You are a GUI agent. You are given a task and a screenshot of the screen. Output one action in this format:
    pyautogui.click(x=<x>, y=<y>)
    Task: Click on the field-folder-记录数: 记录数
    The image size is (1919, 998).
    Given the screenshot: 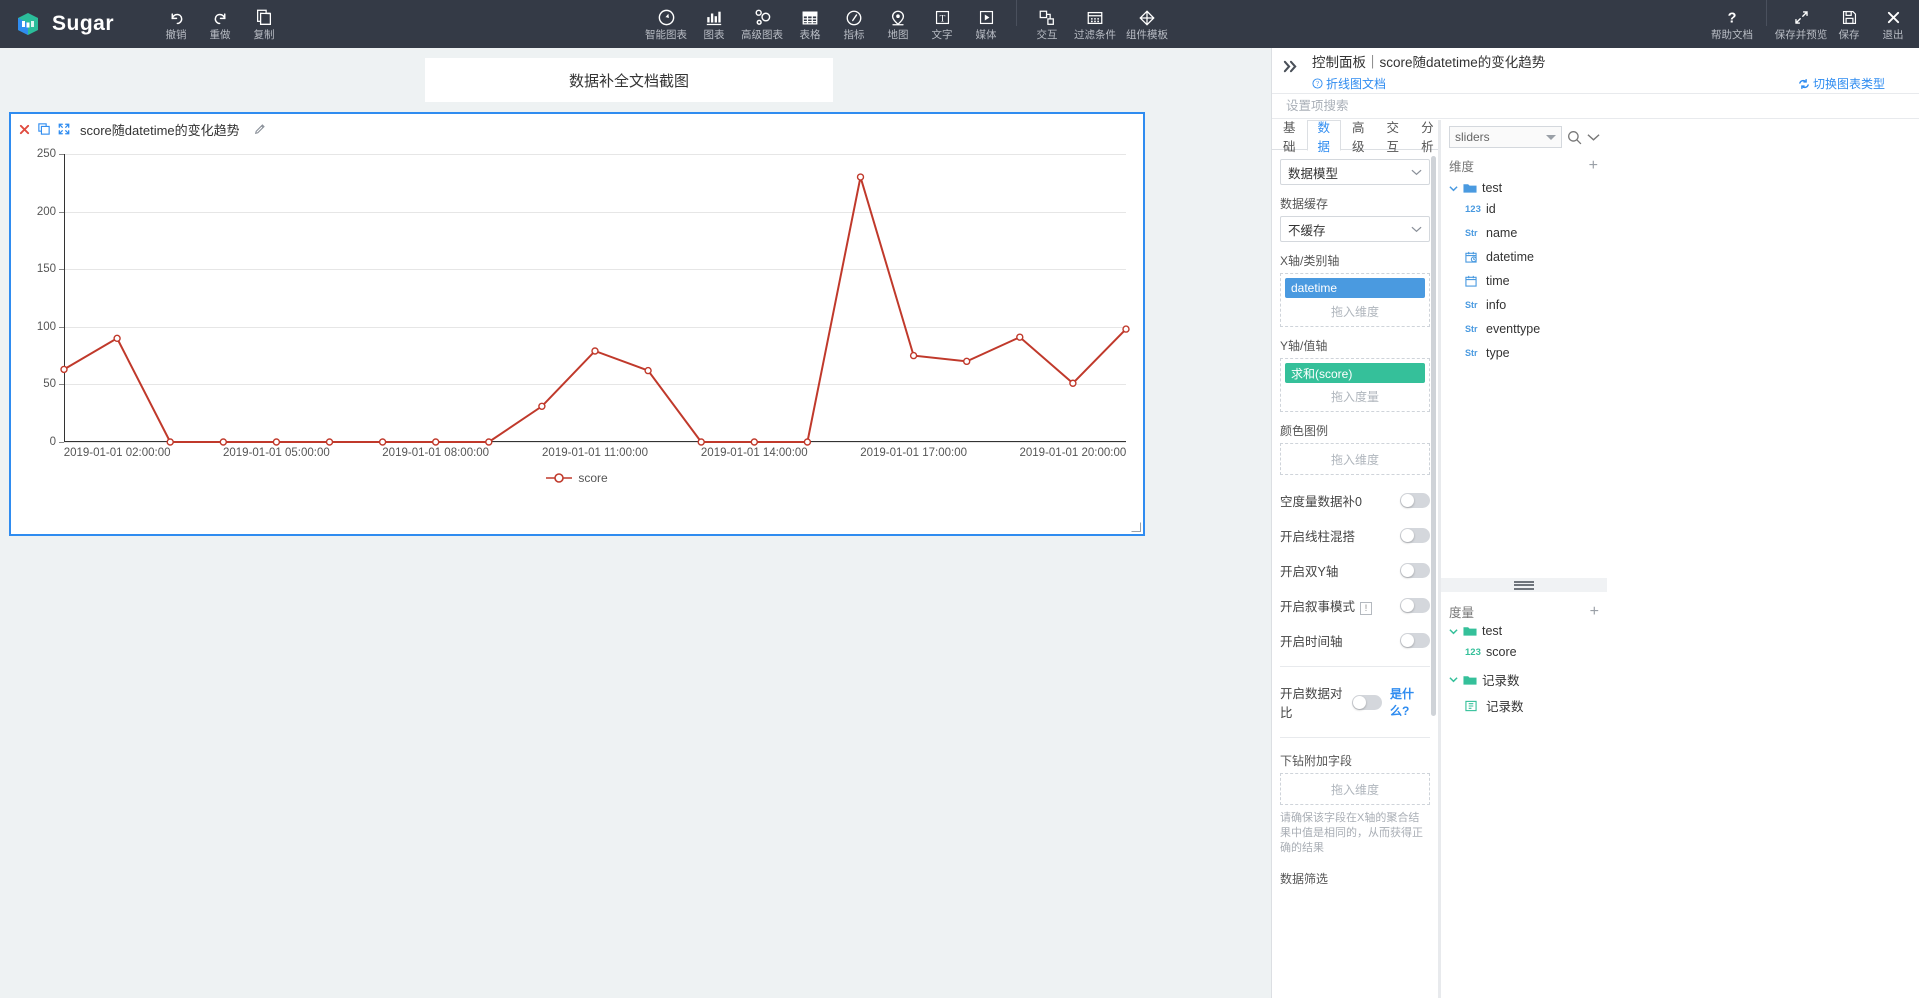 What is the action you would take?
    pyautogui.click(x=1524, y=677)
    